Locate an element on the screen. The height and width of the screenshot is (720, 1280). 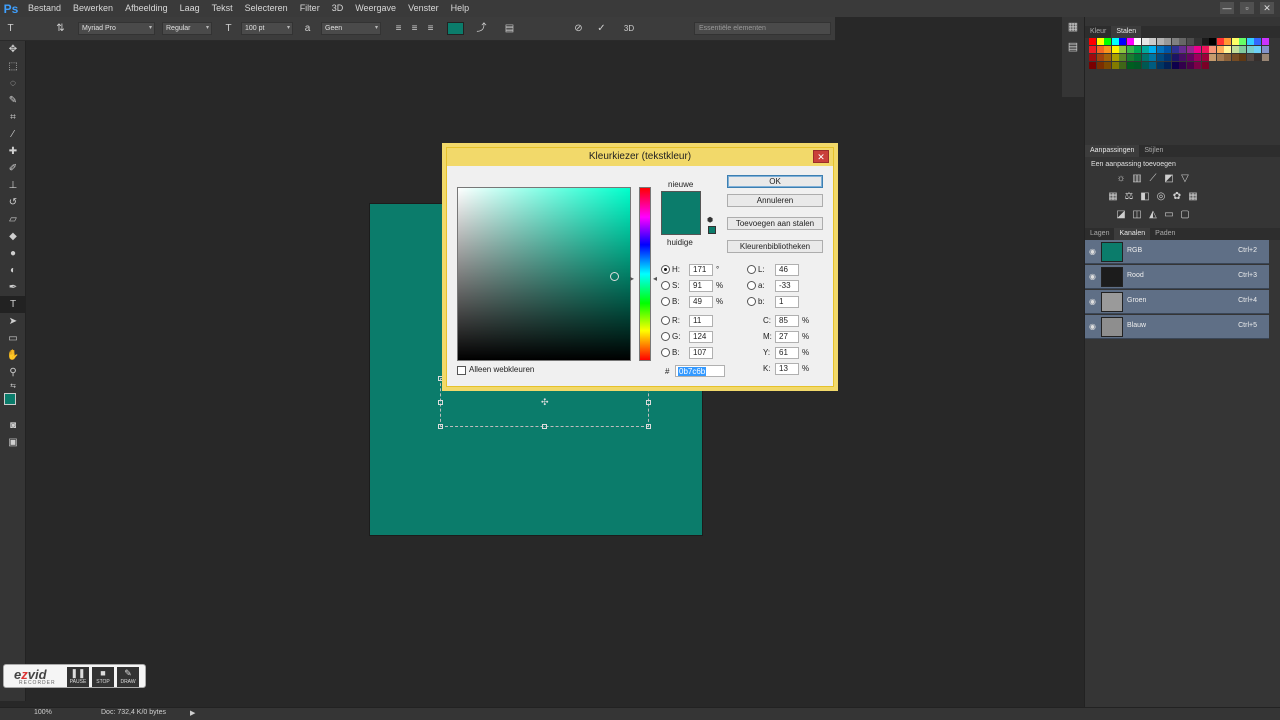
tab-stijlen: Stijlen is located at coordinates (1153, 151).